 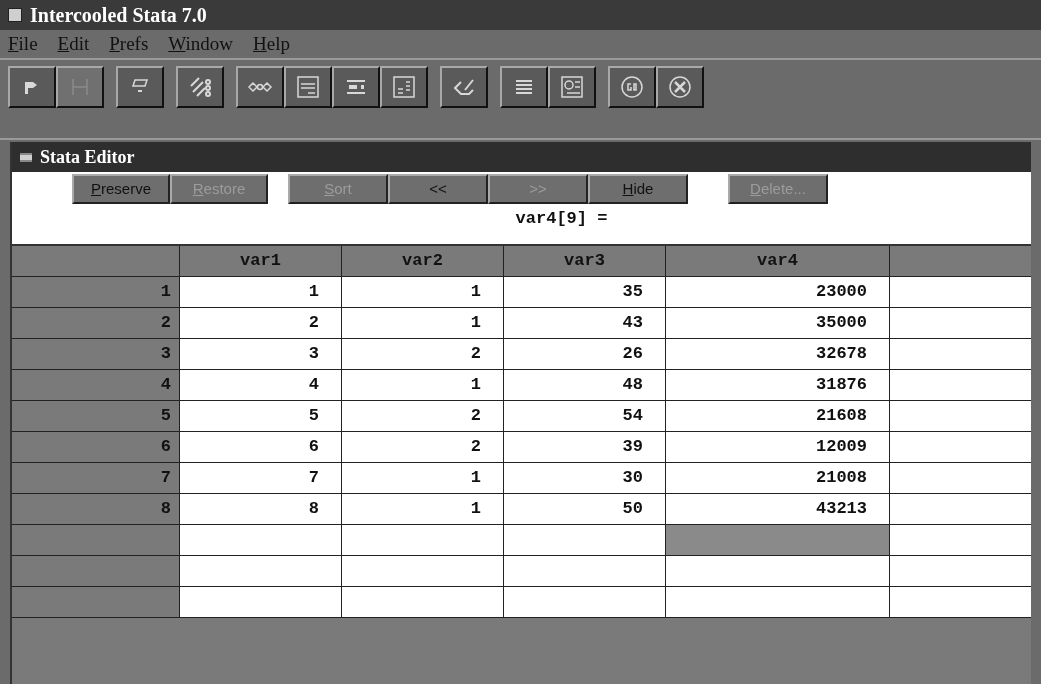 What do you see at coordinates (778, 446) in the screenshot?
I see `table-cell: 12009` at bounding box center [778, 446].